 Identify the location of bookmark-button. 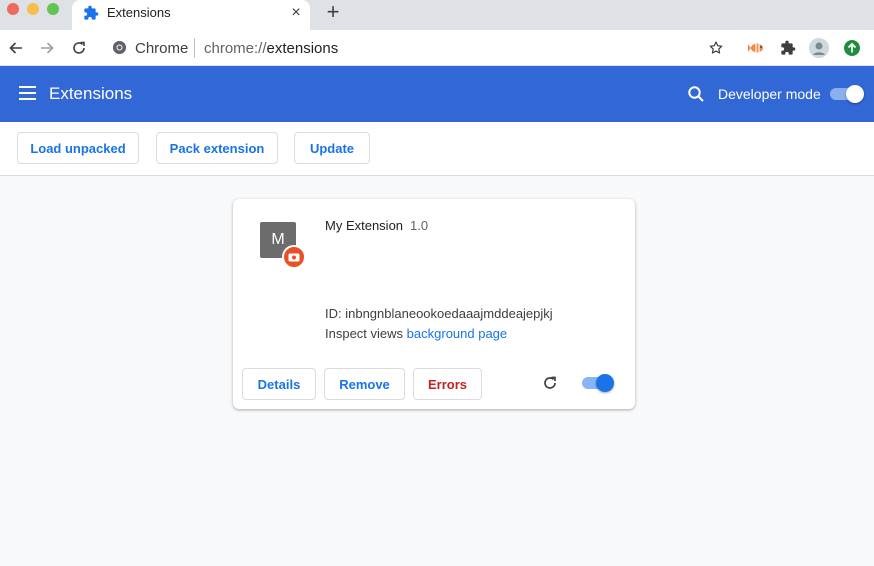
(716, 48).